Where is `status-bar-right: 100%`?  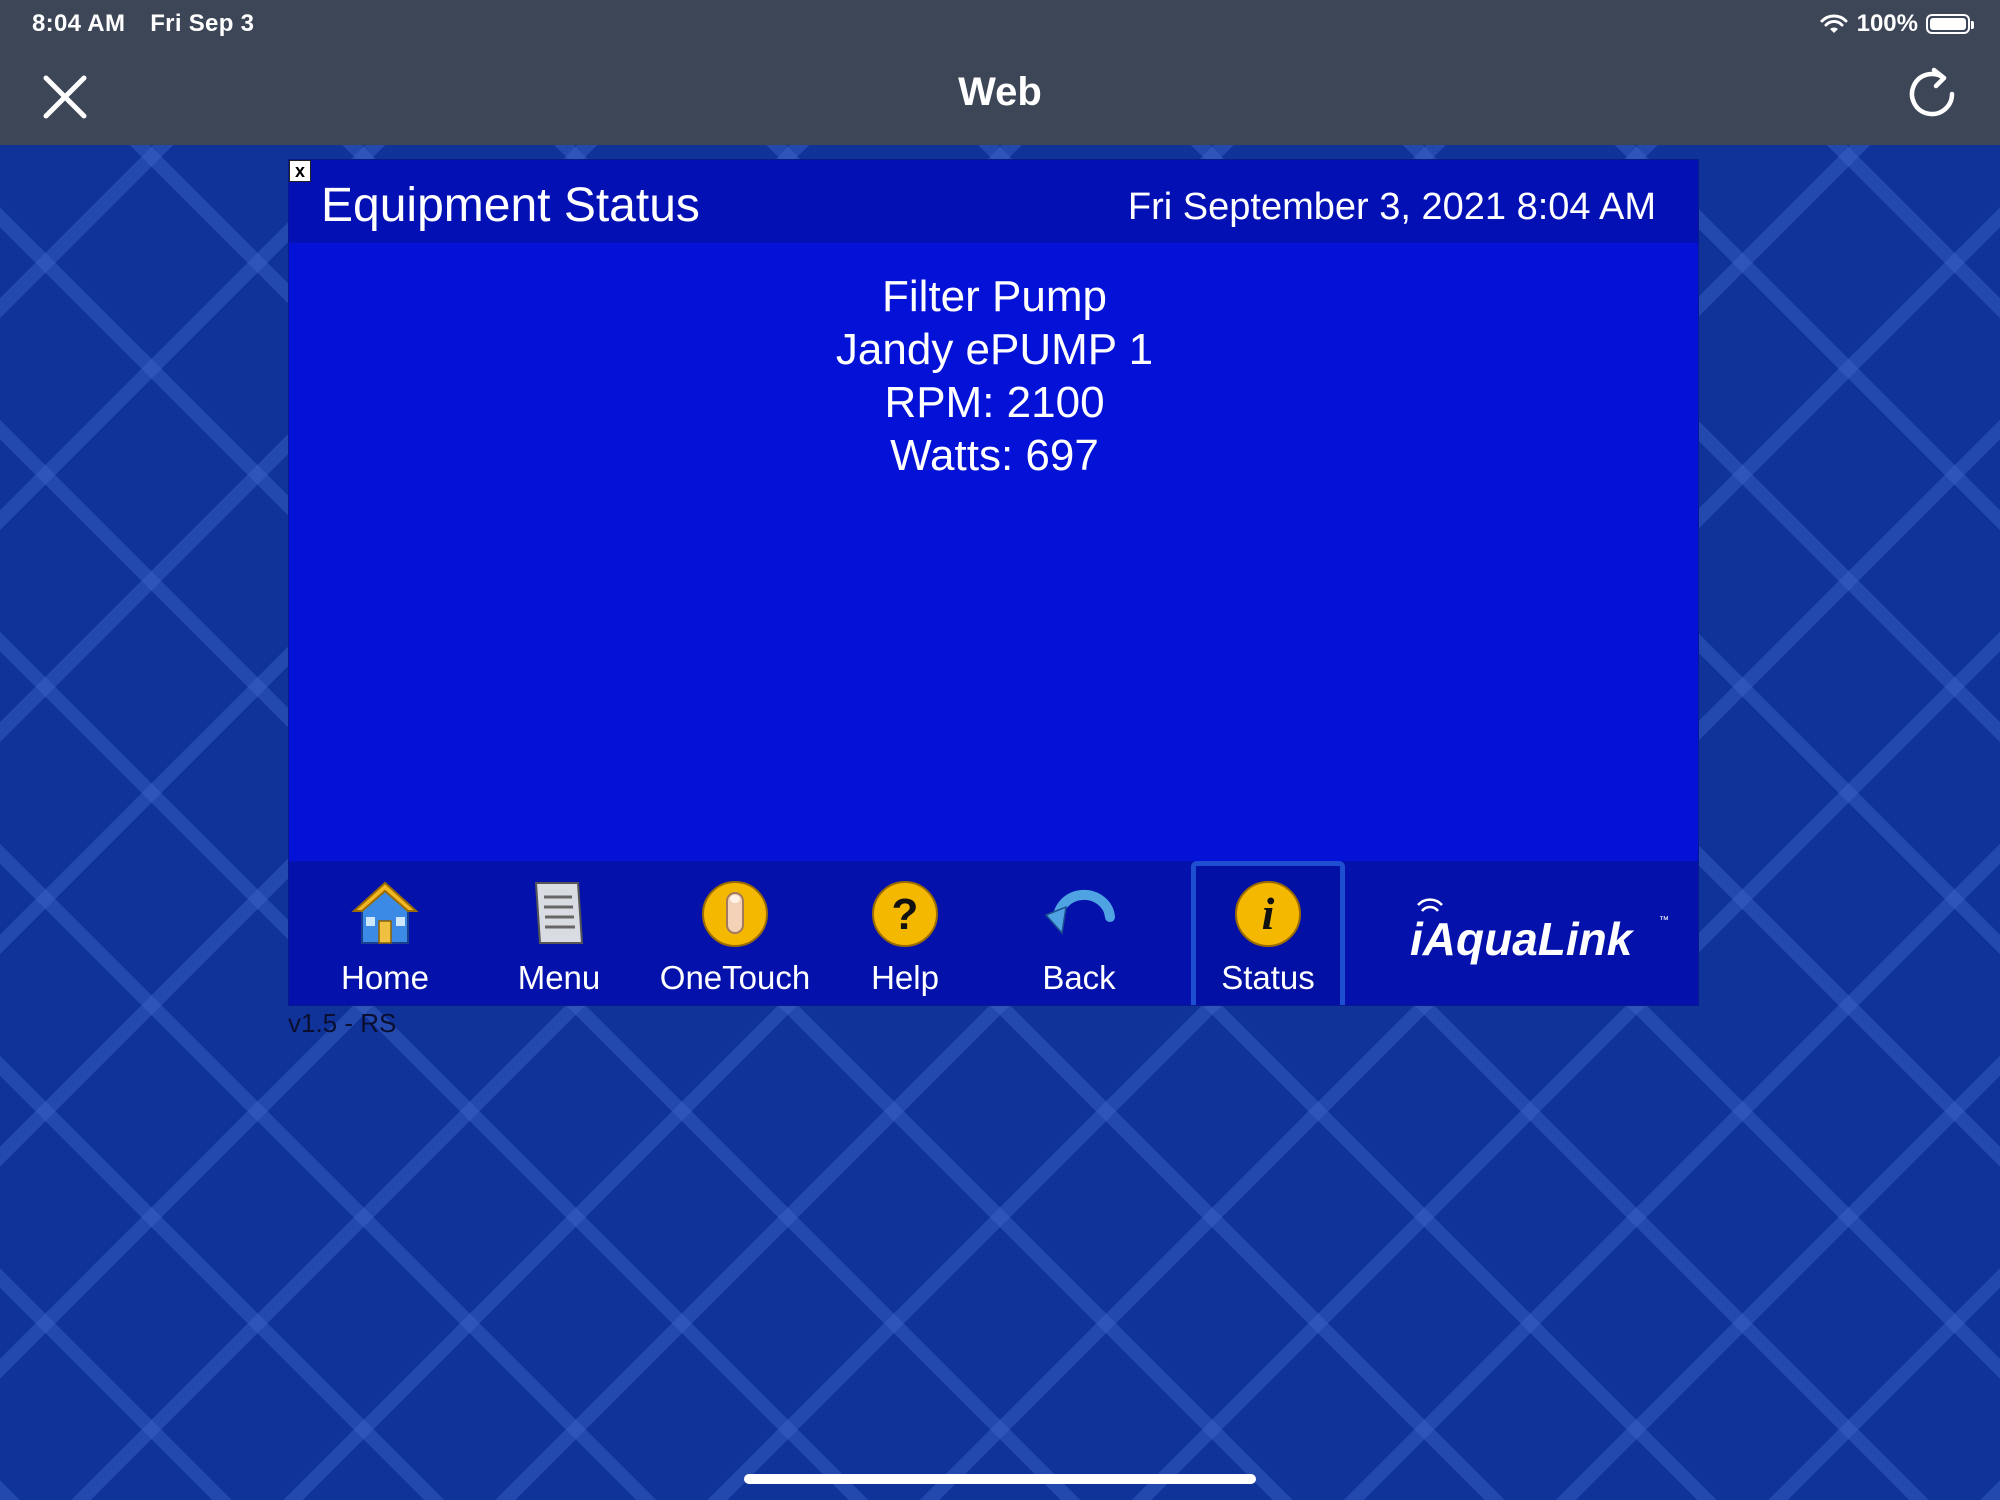
status-bar-right: 100% is located at coordinates (1896, 24).